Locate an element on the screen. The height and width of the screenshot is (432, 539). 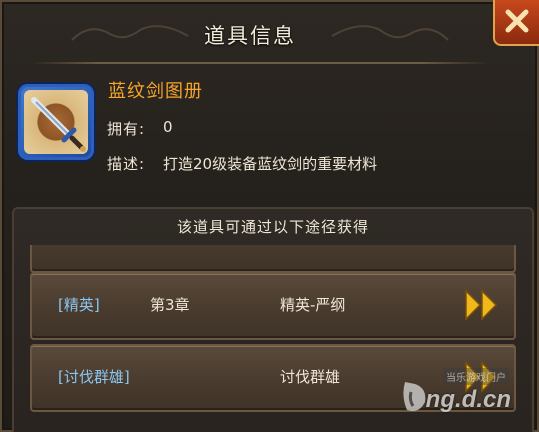
source-header: 该道具可通过以下途径获得 is located at coordinates (272, 227).